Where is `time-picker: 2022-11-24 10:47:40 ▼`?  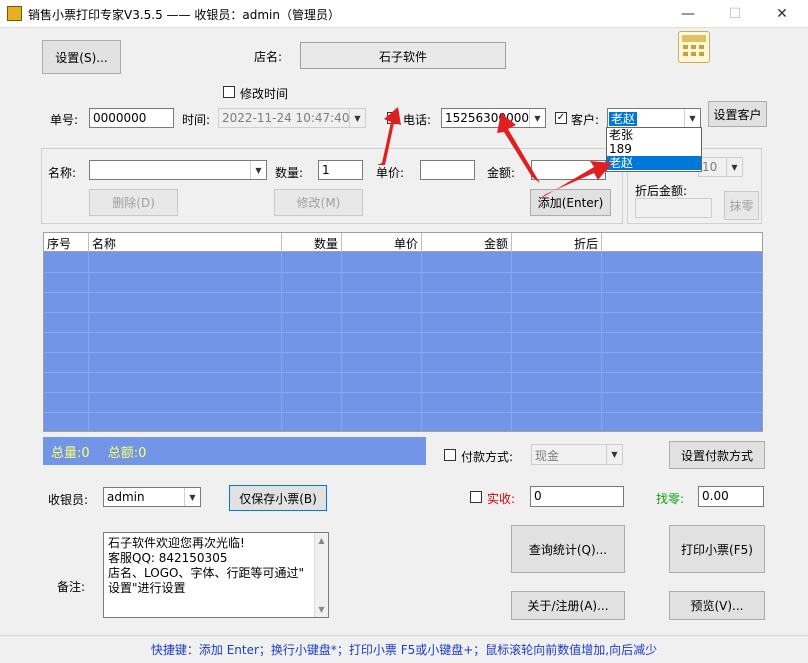
time-picker: 2022-11-24 10:47:40 ▼ is located at coordinates (292, 118).